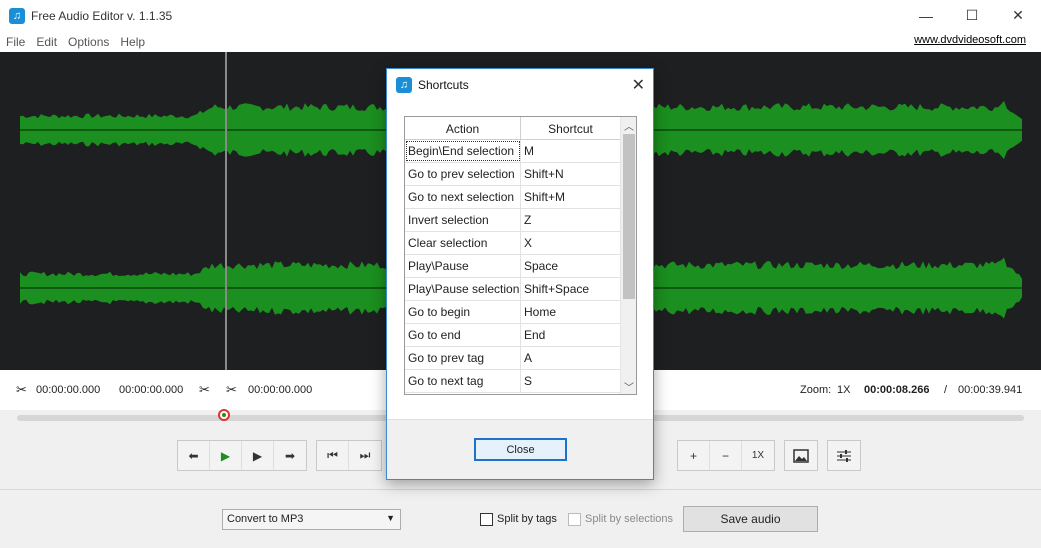 Image resolution: width=1041 pixels, height=548 pixels. What do you see at coordinates (265, 519) in the screenshot?
I see `format-select-value: Convert to MP3` at bounding box center [265, 519].